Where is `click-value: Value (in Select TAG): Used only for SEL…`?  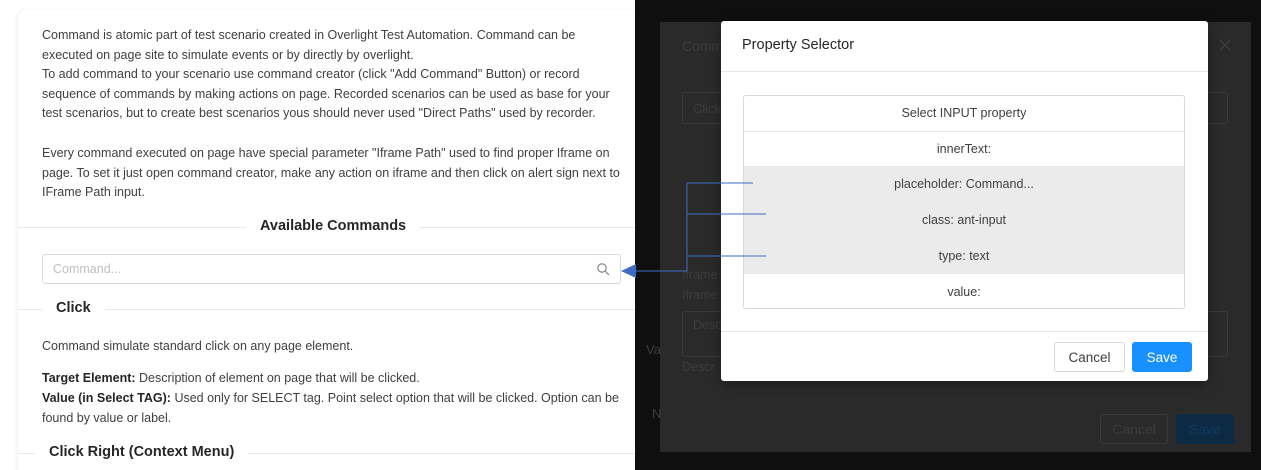 click-value: Value (in Select TAG): Used only for SEL… is located at coordinates (332, 408).